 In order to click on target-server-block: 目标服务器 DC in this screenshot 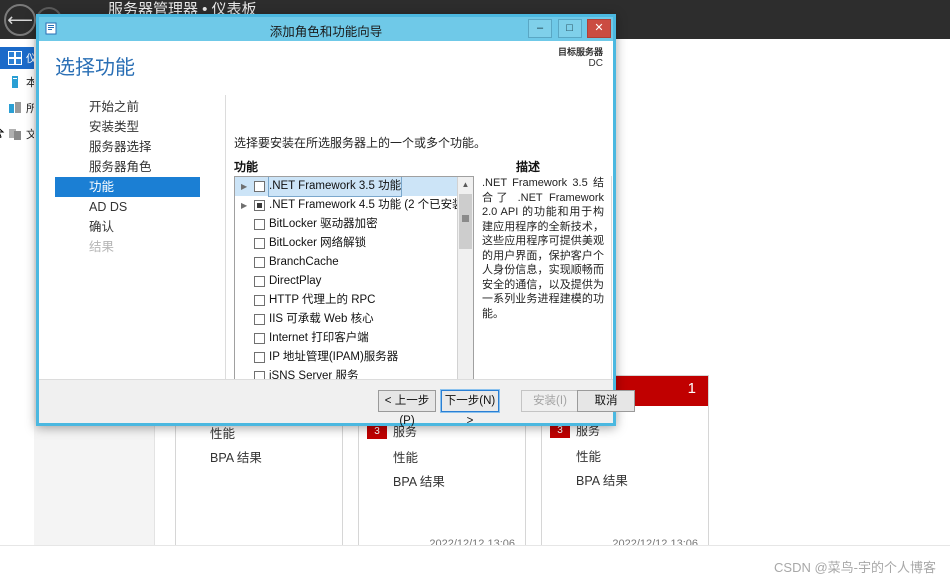, I will do `click(580, 58)`.